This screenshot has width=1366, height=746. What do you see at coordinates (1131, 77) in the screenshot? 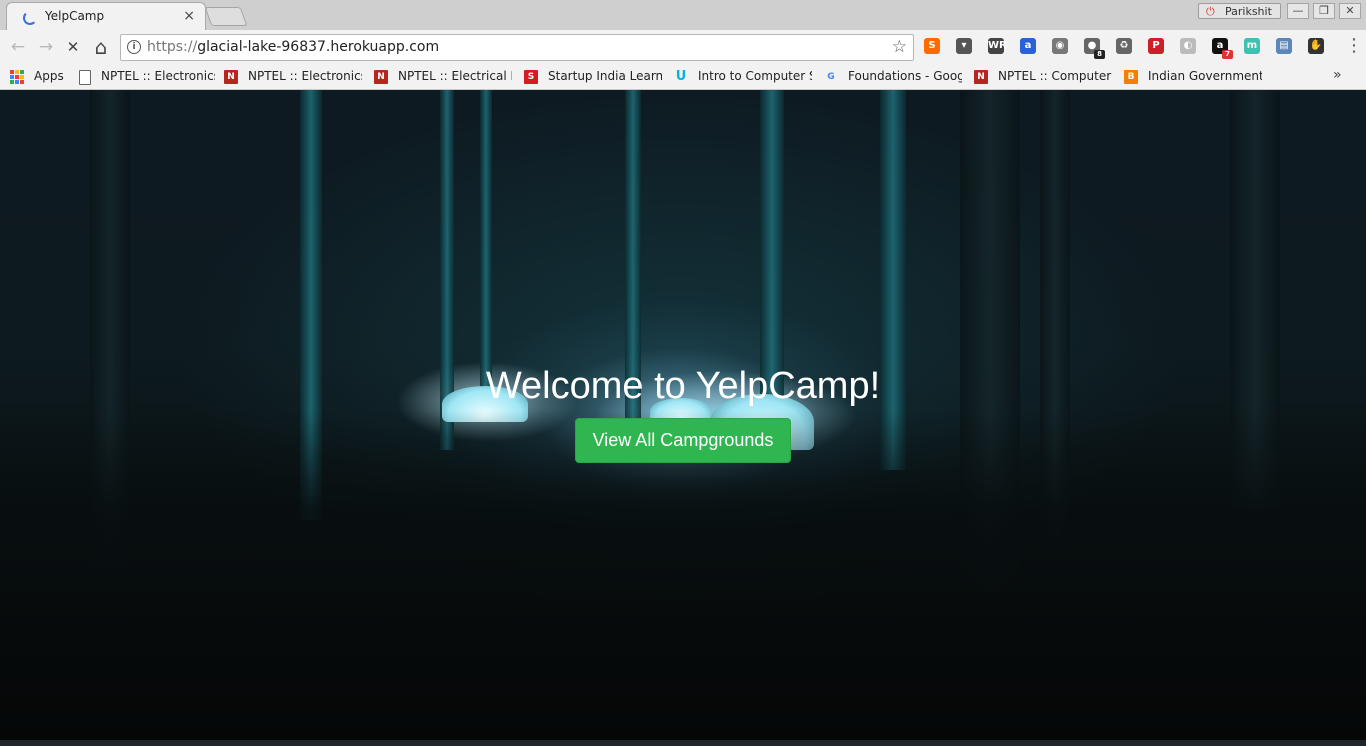
I see `blogger-icon: B` at bounding box center [1131, 77].